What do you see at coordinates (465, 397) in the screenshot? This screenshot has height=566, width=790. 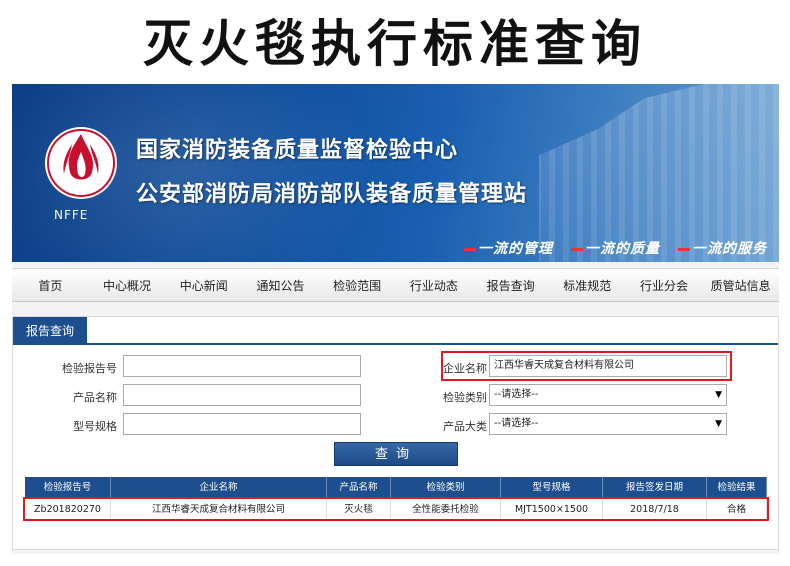 I see `test-type-label: 检验类别` at bounding box center [465, 397].